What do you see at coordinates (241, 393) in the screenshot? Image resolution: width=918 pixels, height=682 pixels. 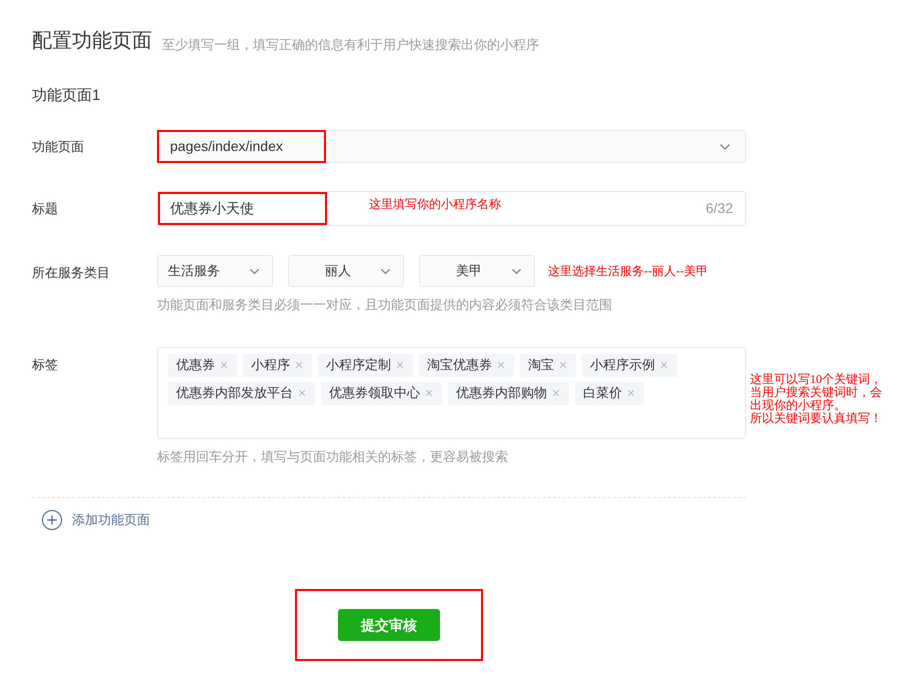 I see `tag-chip: 优惠券内部发放平台` at bounding box center [241, 393].